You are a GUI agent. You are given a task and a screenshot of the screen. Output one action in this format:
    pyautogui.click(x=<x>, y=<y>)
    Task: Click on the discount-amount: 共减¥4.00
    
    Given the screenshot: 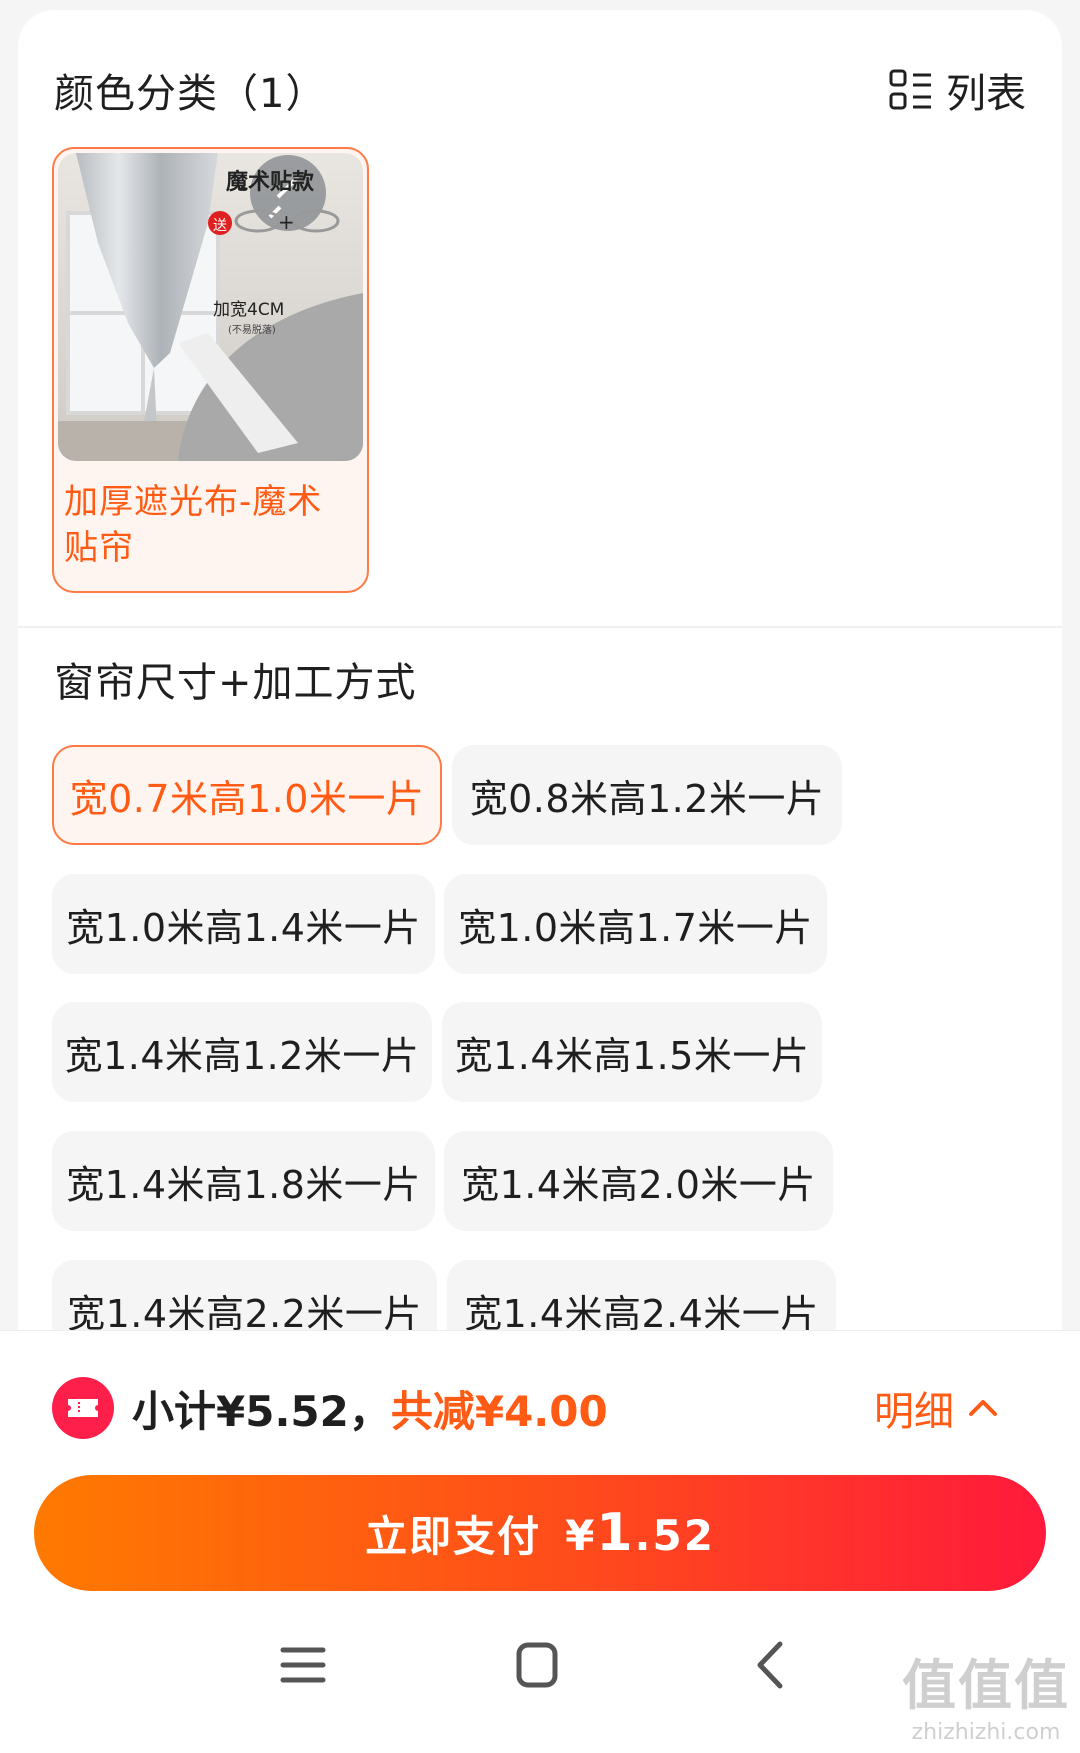 What is the action you would take?
    pyautogui.click(x=499, y=1411)
    